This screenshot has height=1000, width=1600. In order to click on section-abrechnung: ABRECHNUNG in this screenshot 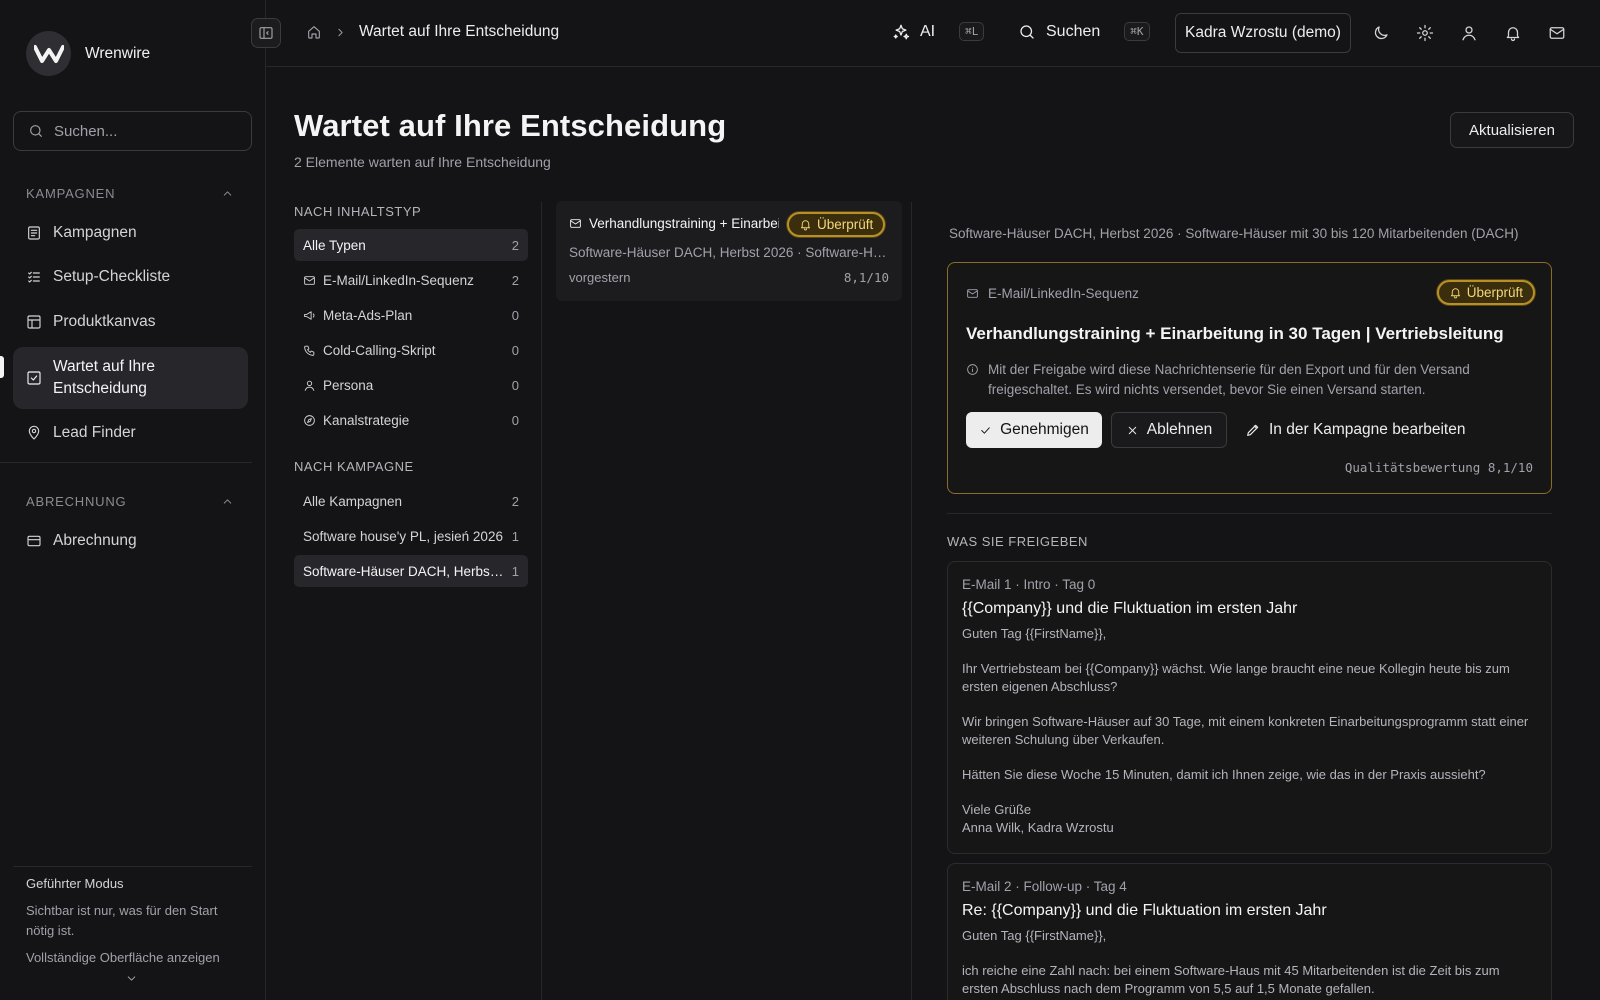, I will do `click(130, 501)`.